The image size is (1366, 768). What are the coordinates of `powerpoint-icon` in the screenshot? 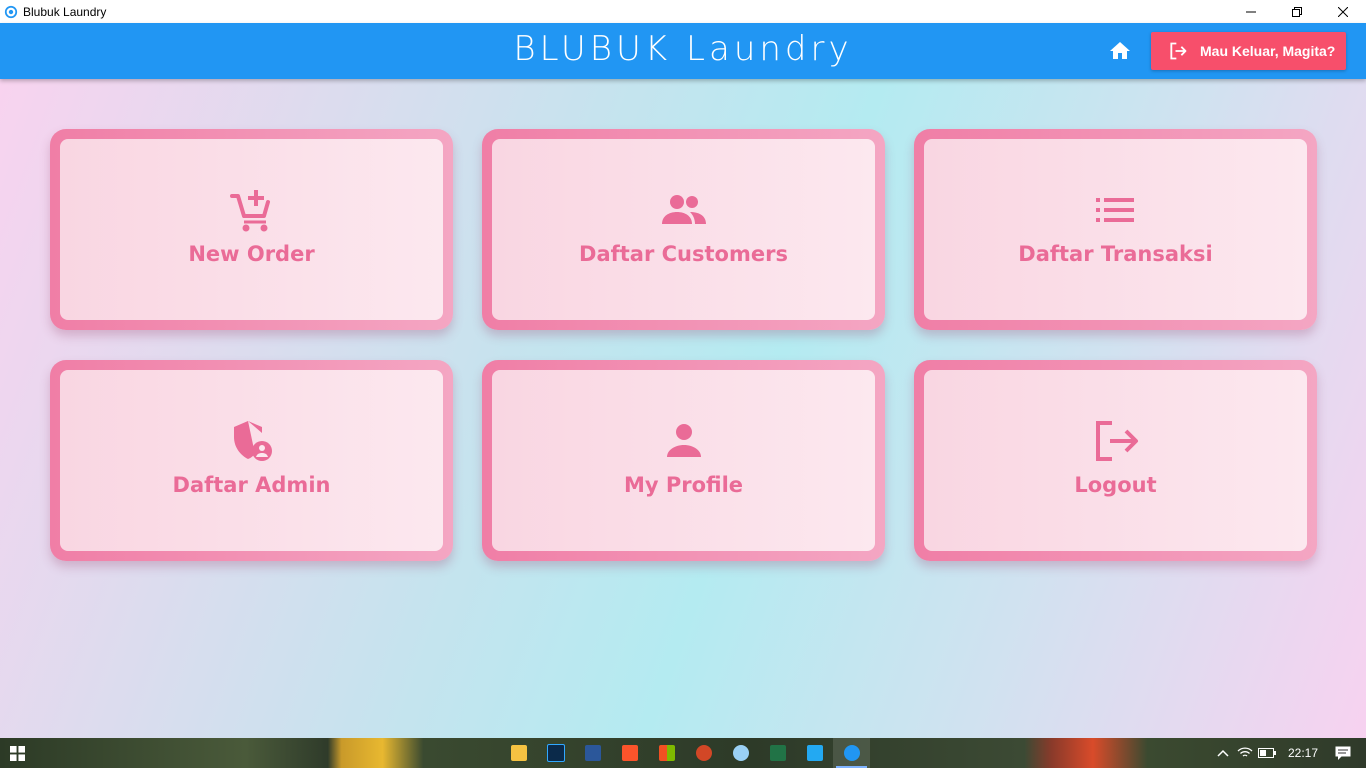 It's located at (703, 753).